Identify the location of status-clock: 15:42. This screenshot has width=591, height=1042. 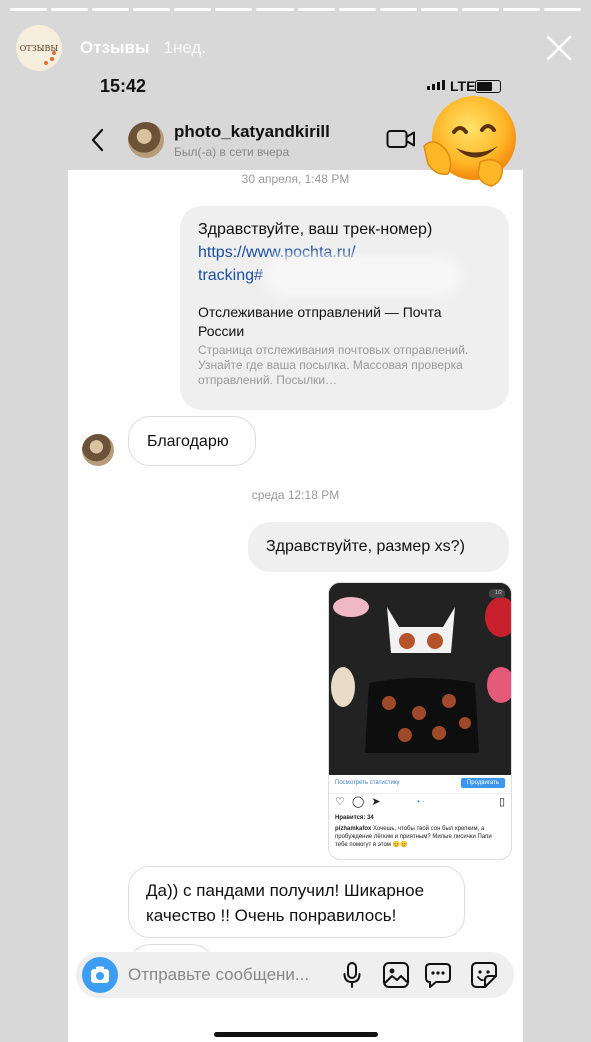
(123, 86).